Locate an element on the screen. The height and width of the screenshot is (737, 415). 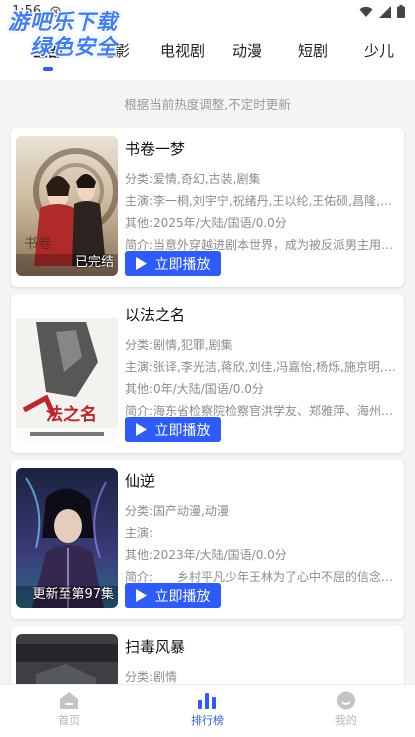
item-title: 书卷一梦 is located at coordinates (263, 149).